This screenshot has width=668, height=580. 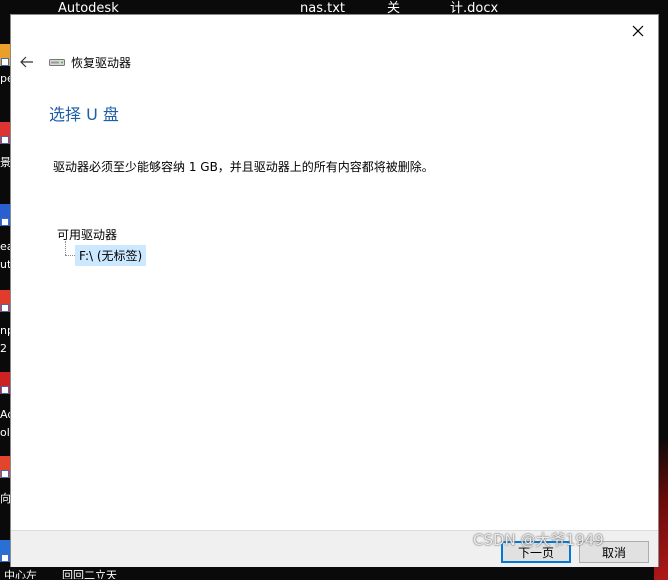 I want to click on close-icon, so click(x=638, y=31).